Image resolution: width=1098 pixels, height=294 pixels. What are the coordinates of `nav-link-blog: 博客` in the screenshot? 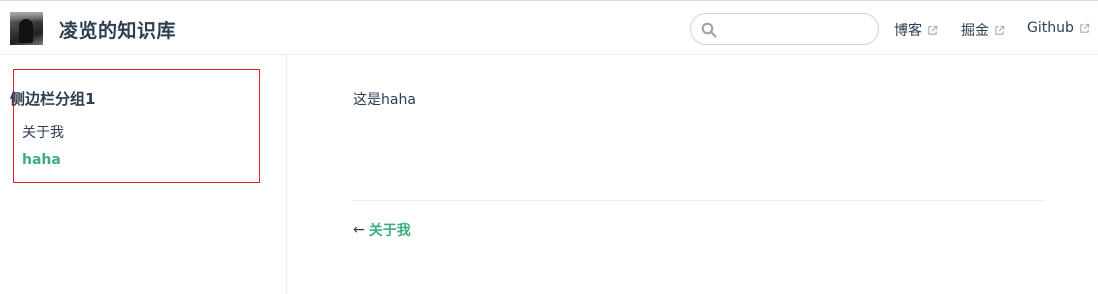 It's located at (916, 30).